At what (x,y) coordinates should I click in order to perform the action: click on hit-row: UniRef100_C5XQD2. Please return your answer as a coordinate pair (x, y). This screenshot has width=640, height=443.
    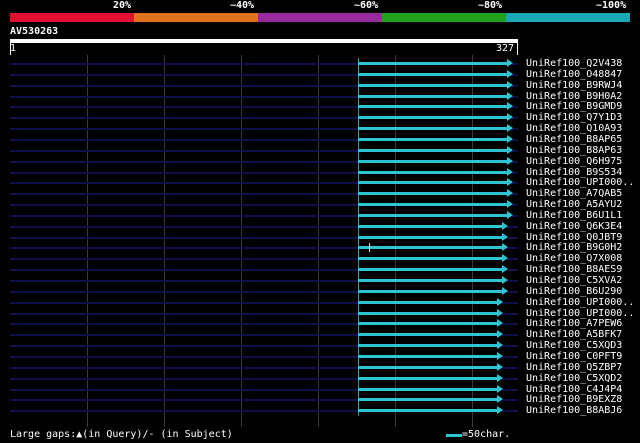
    Looking at the image, I should click on (320, 378).